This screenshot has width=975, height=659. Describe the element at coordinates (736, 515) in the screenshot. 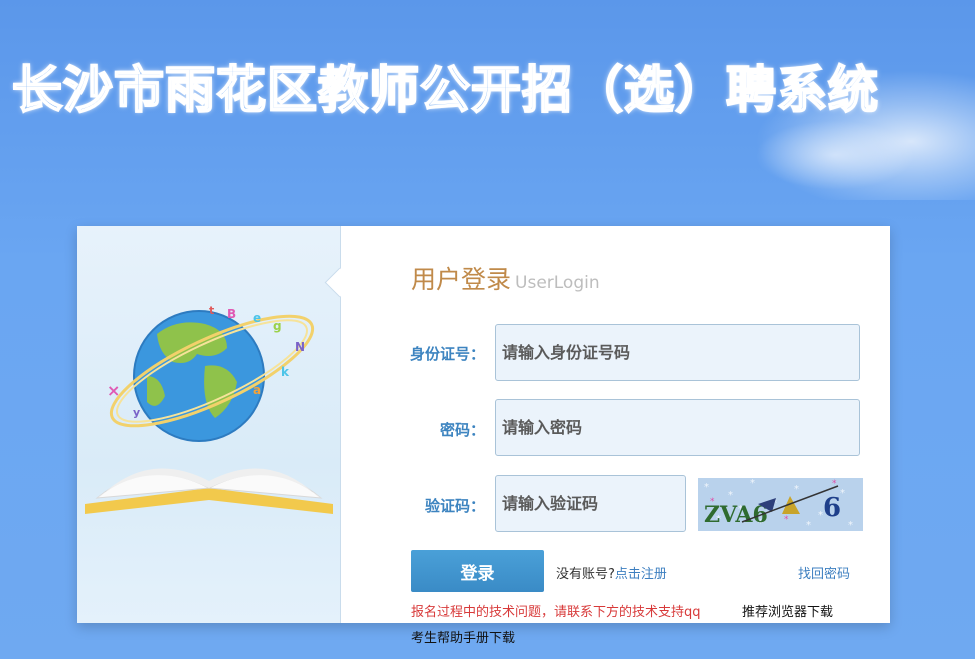

I see `captcha-text: ZVA6` at that location.